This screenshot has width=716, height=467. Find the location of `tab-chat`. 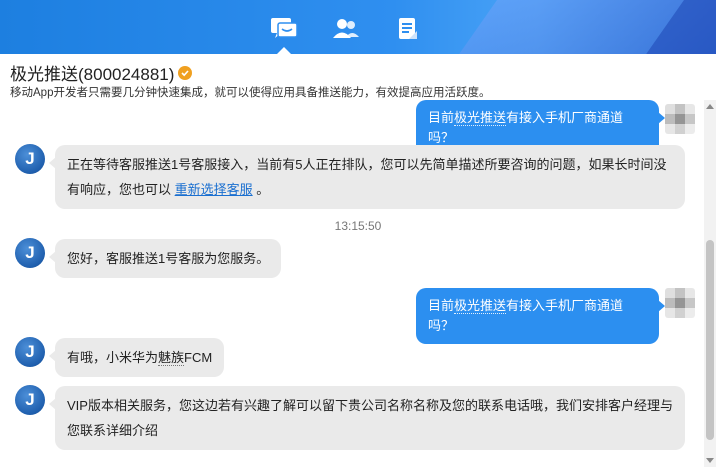

tab-chat is located at coordinates (284, 32).